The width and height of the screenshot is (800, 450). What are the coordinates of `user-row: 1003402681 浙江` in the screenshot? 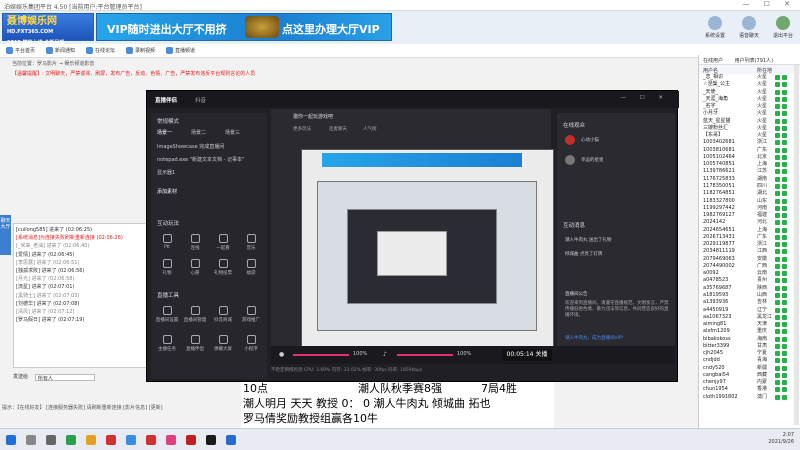 It's located at (749, 142).